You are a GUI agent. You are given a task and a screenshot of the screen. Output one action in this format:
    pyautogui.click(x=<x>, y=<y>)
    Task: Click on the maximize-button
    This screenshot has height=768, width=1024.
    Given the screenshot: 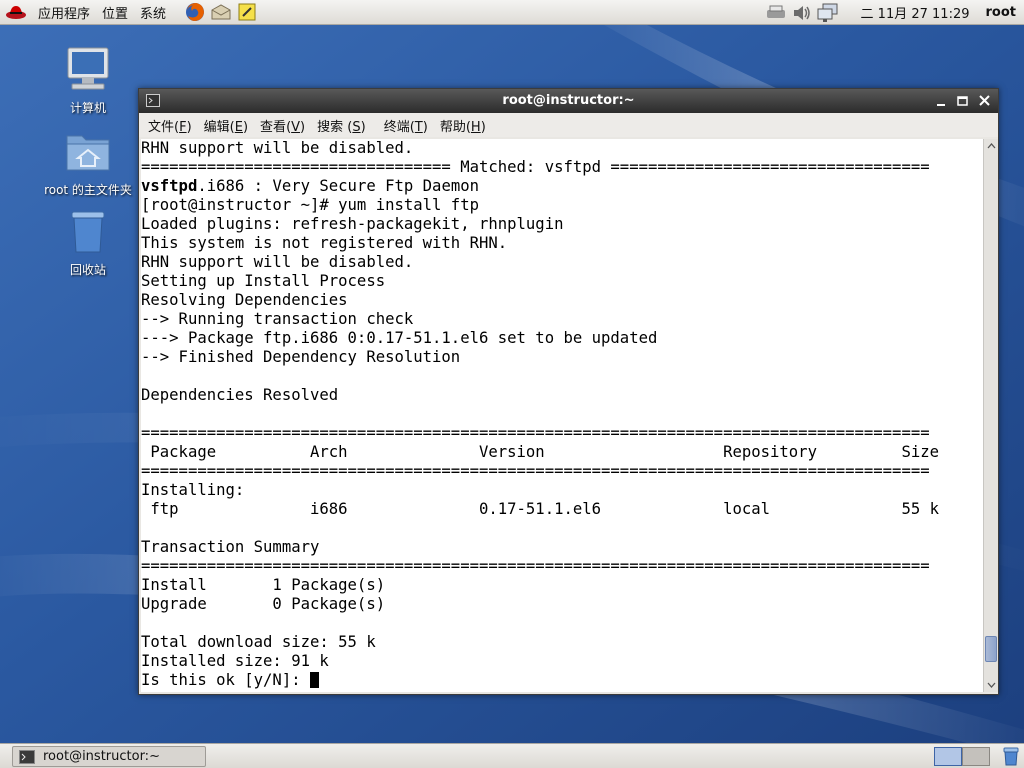 What is the action you would take?
    pyautogui.click(x=963, y=101)
    